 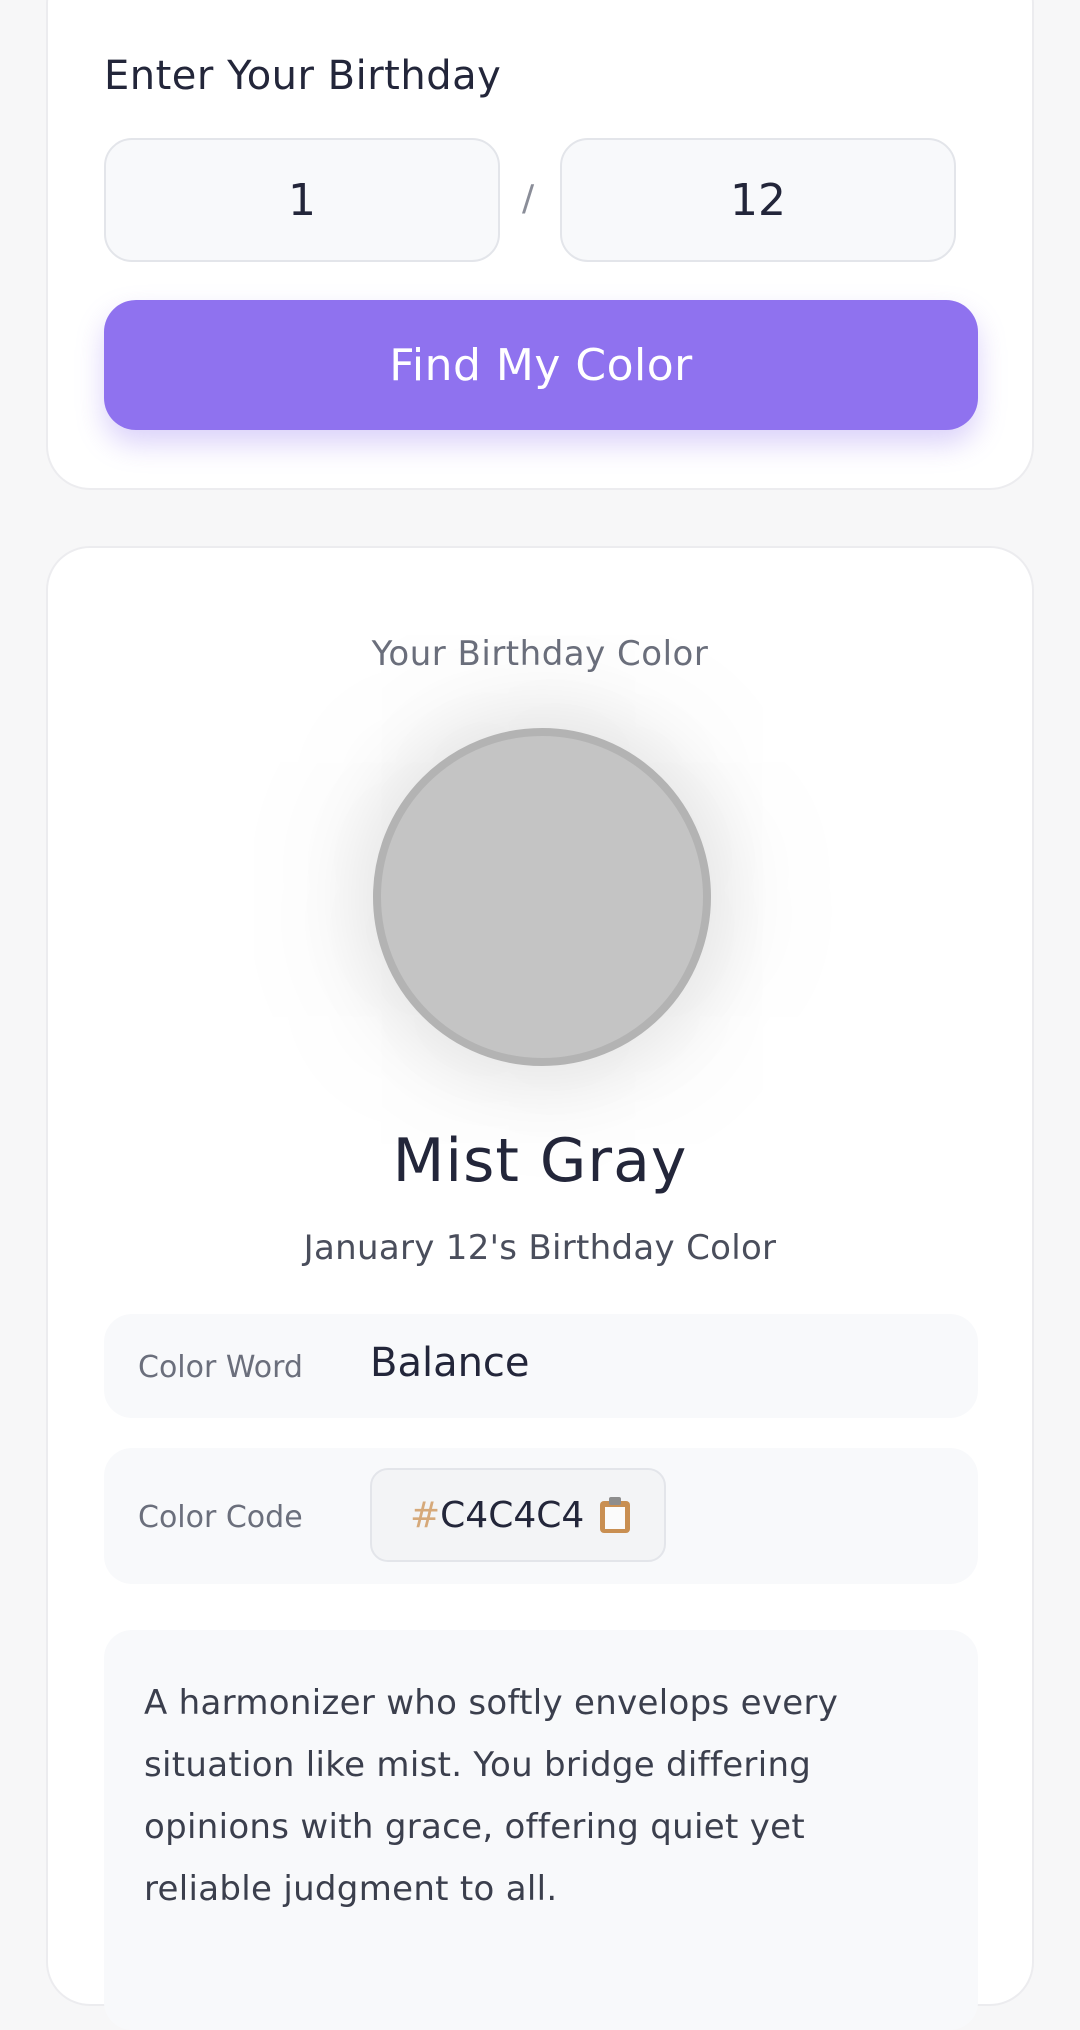 What do you see at coordinates (758, 200) in the screenshot?
I see `day-input: 12` at bounding box center [758, 200].